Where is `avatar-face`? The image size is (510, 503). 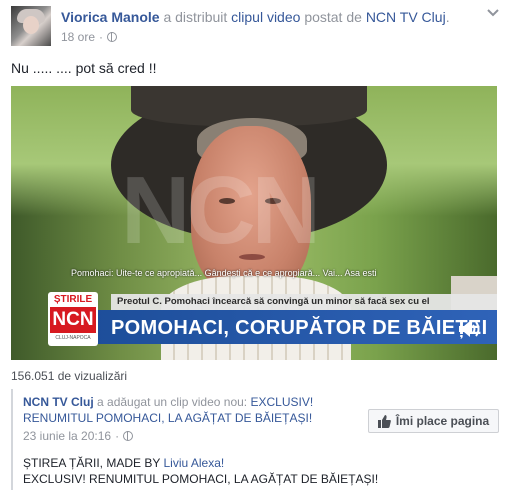
avatar-face is located at coordinates (31, 25).